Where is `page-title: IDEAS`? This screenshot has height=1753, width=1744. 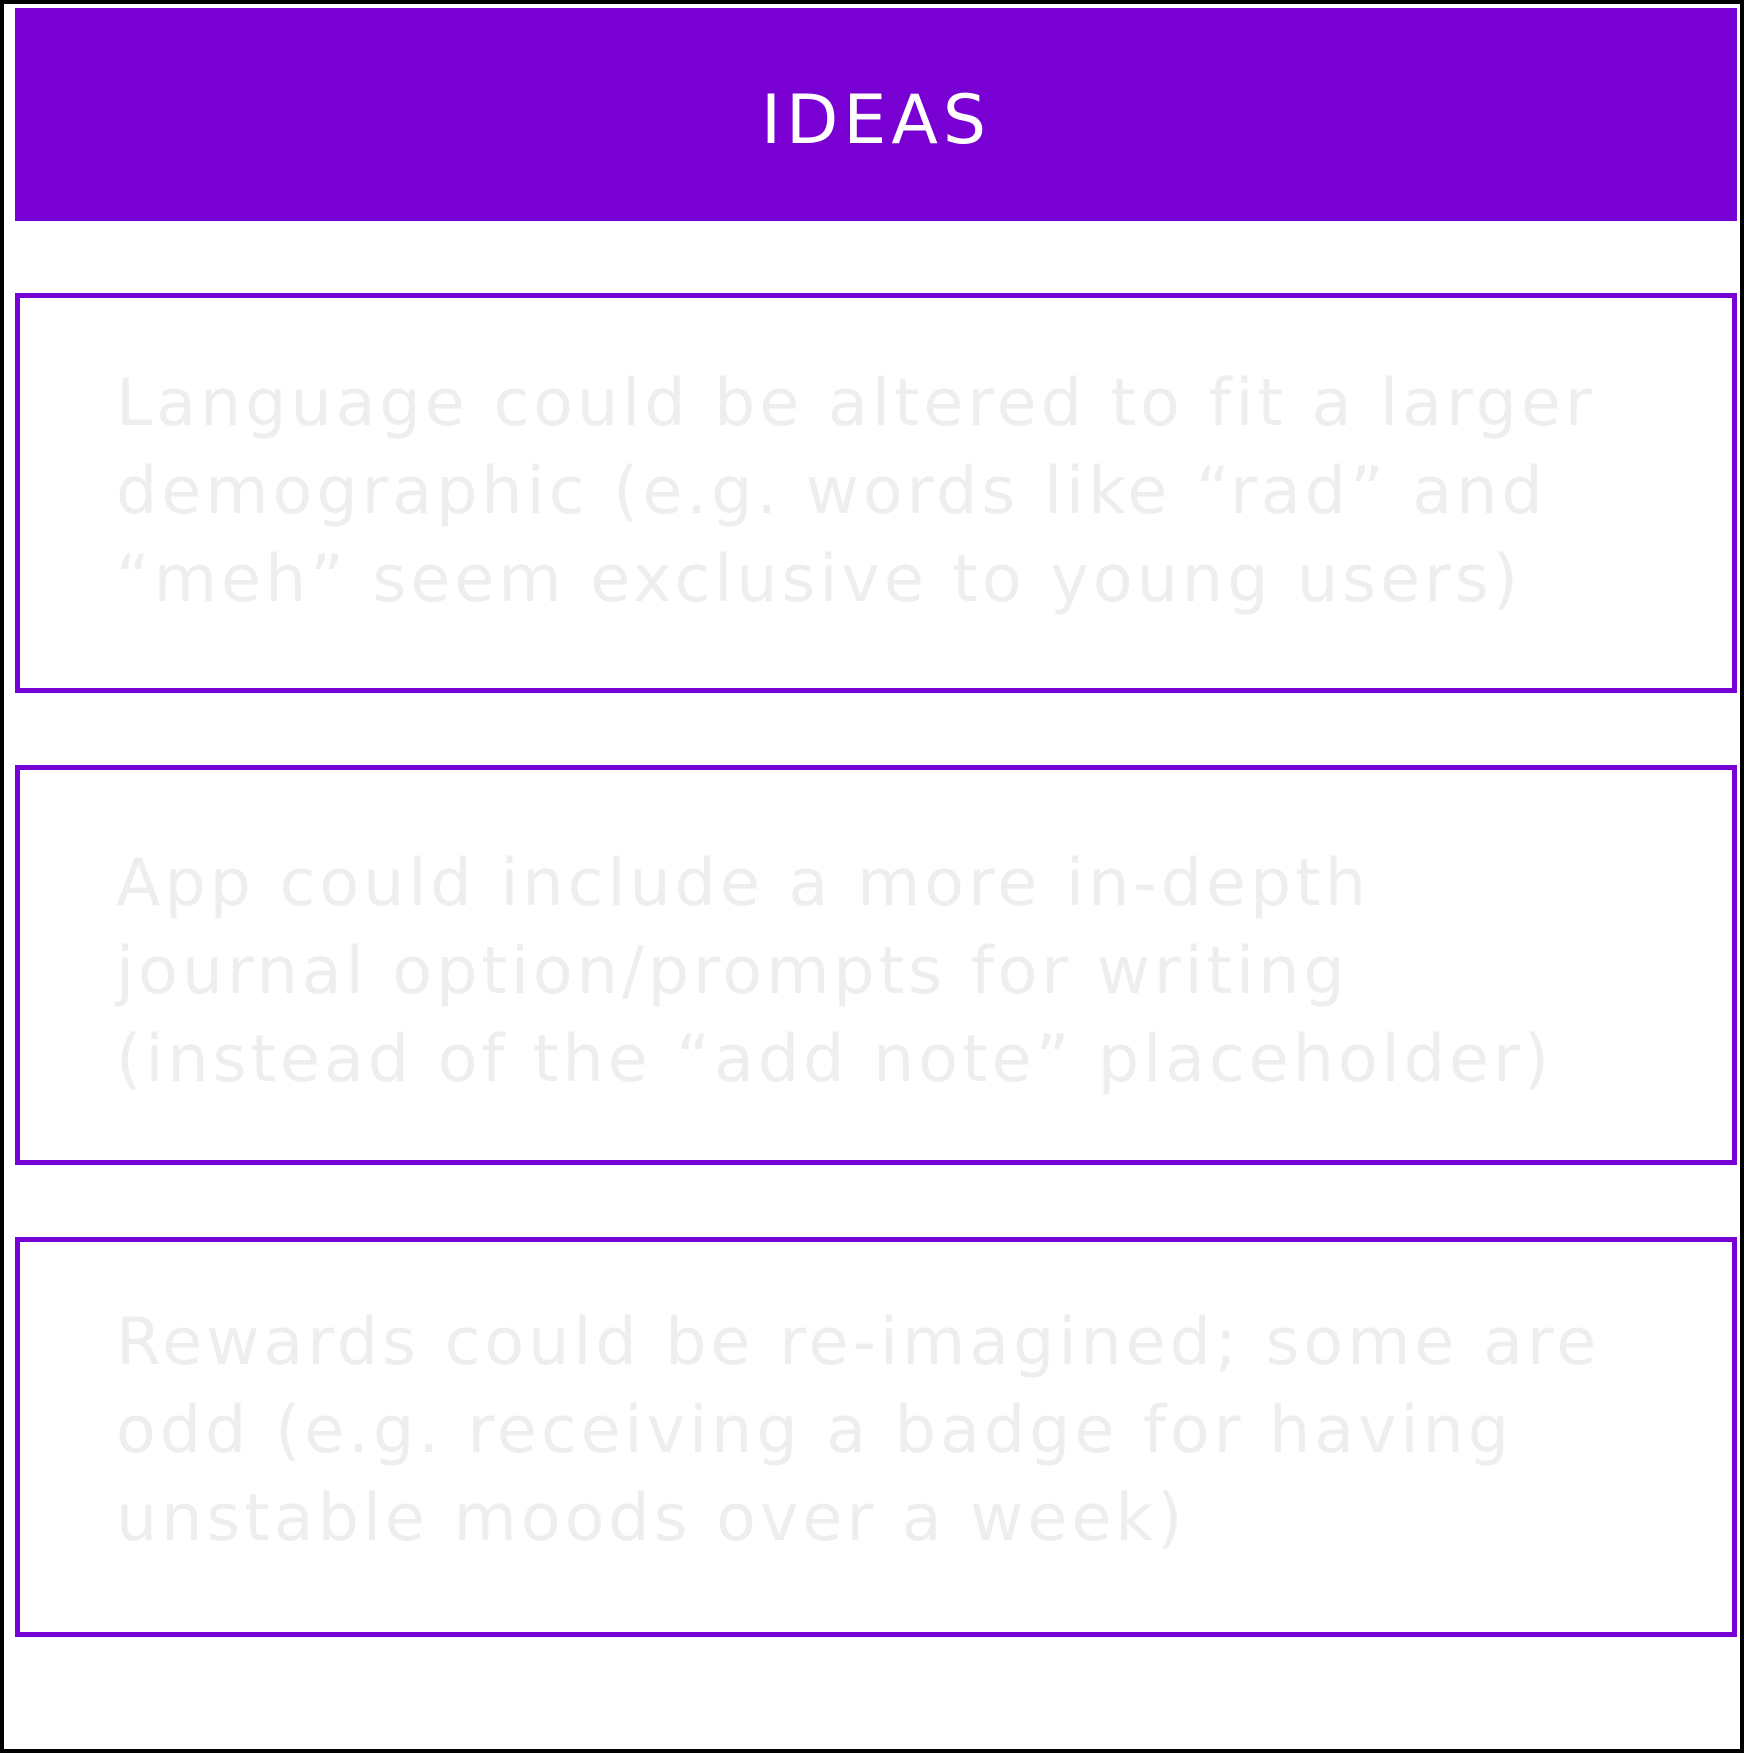
page-title: IDEAS is located at coordinates (876, 120).